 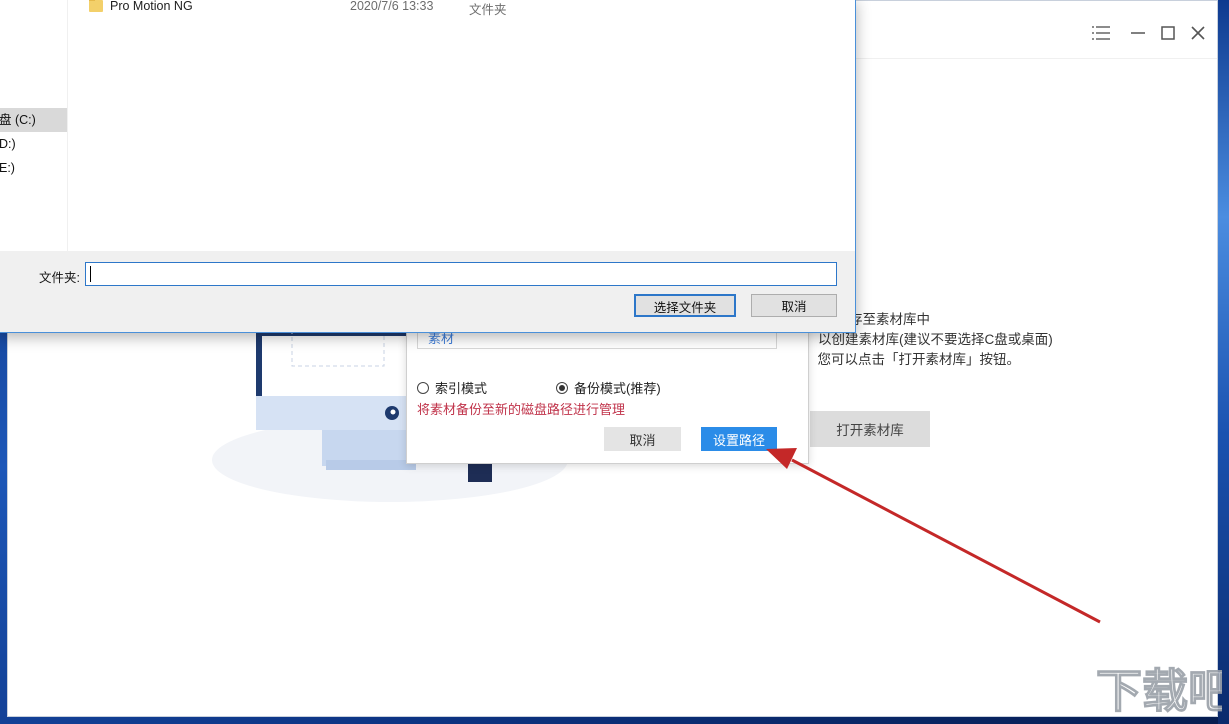 I want to click on set-path-button: 设置路径, so click(x=739, y=439).